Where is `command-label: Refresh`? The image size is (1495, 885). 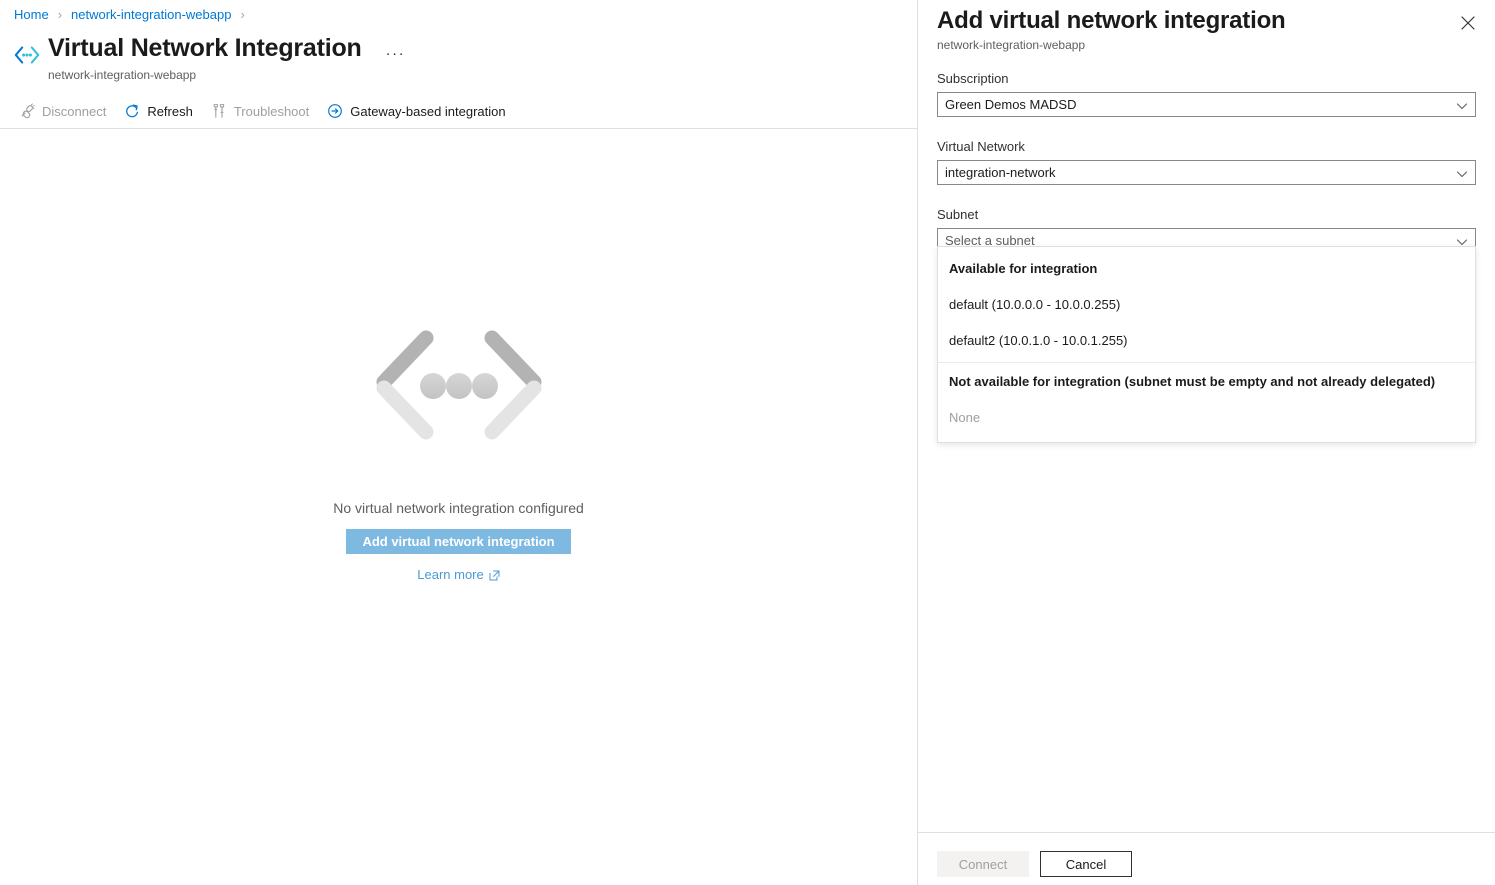
command-label: Refresh is located at coordinates (170, 111).